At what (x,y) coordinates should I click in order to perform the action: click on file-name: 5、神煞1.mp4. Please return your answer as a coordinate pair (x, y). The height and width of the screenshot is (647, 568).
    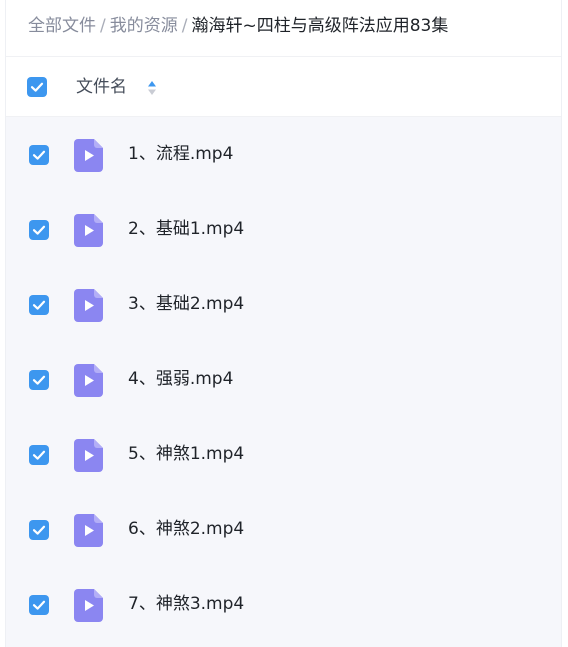
    Looking at the image, I should click on (186, 454).